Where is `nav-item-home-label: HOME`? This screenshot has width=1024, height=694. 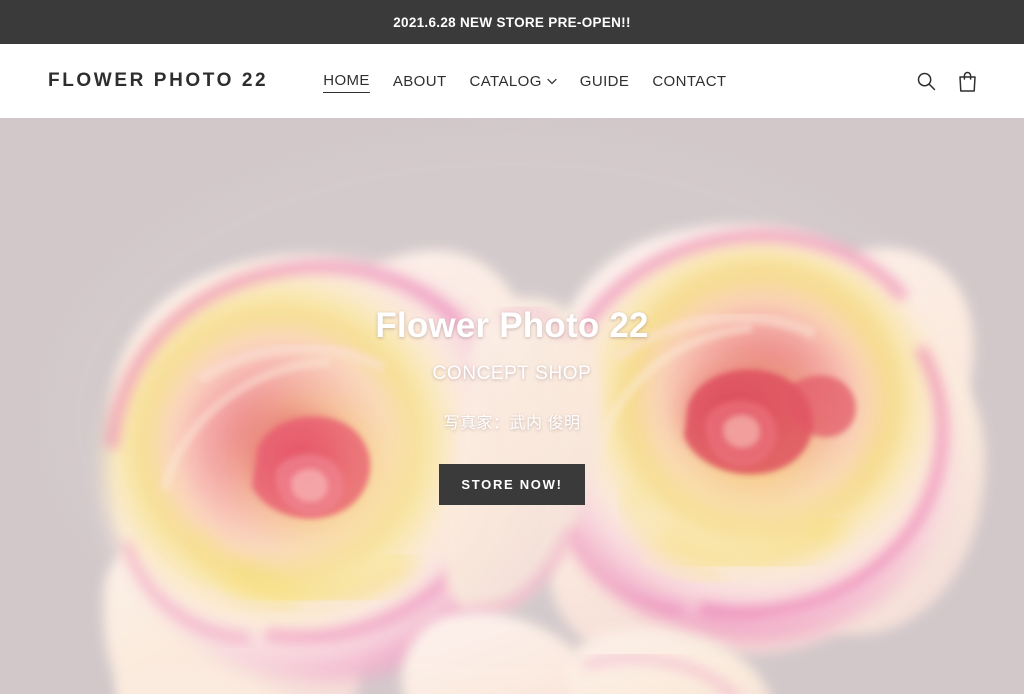
nav-item-home-label: HOME is located at coordinates (346, 80).